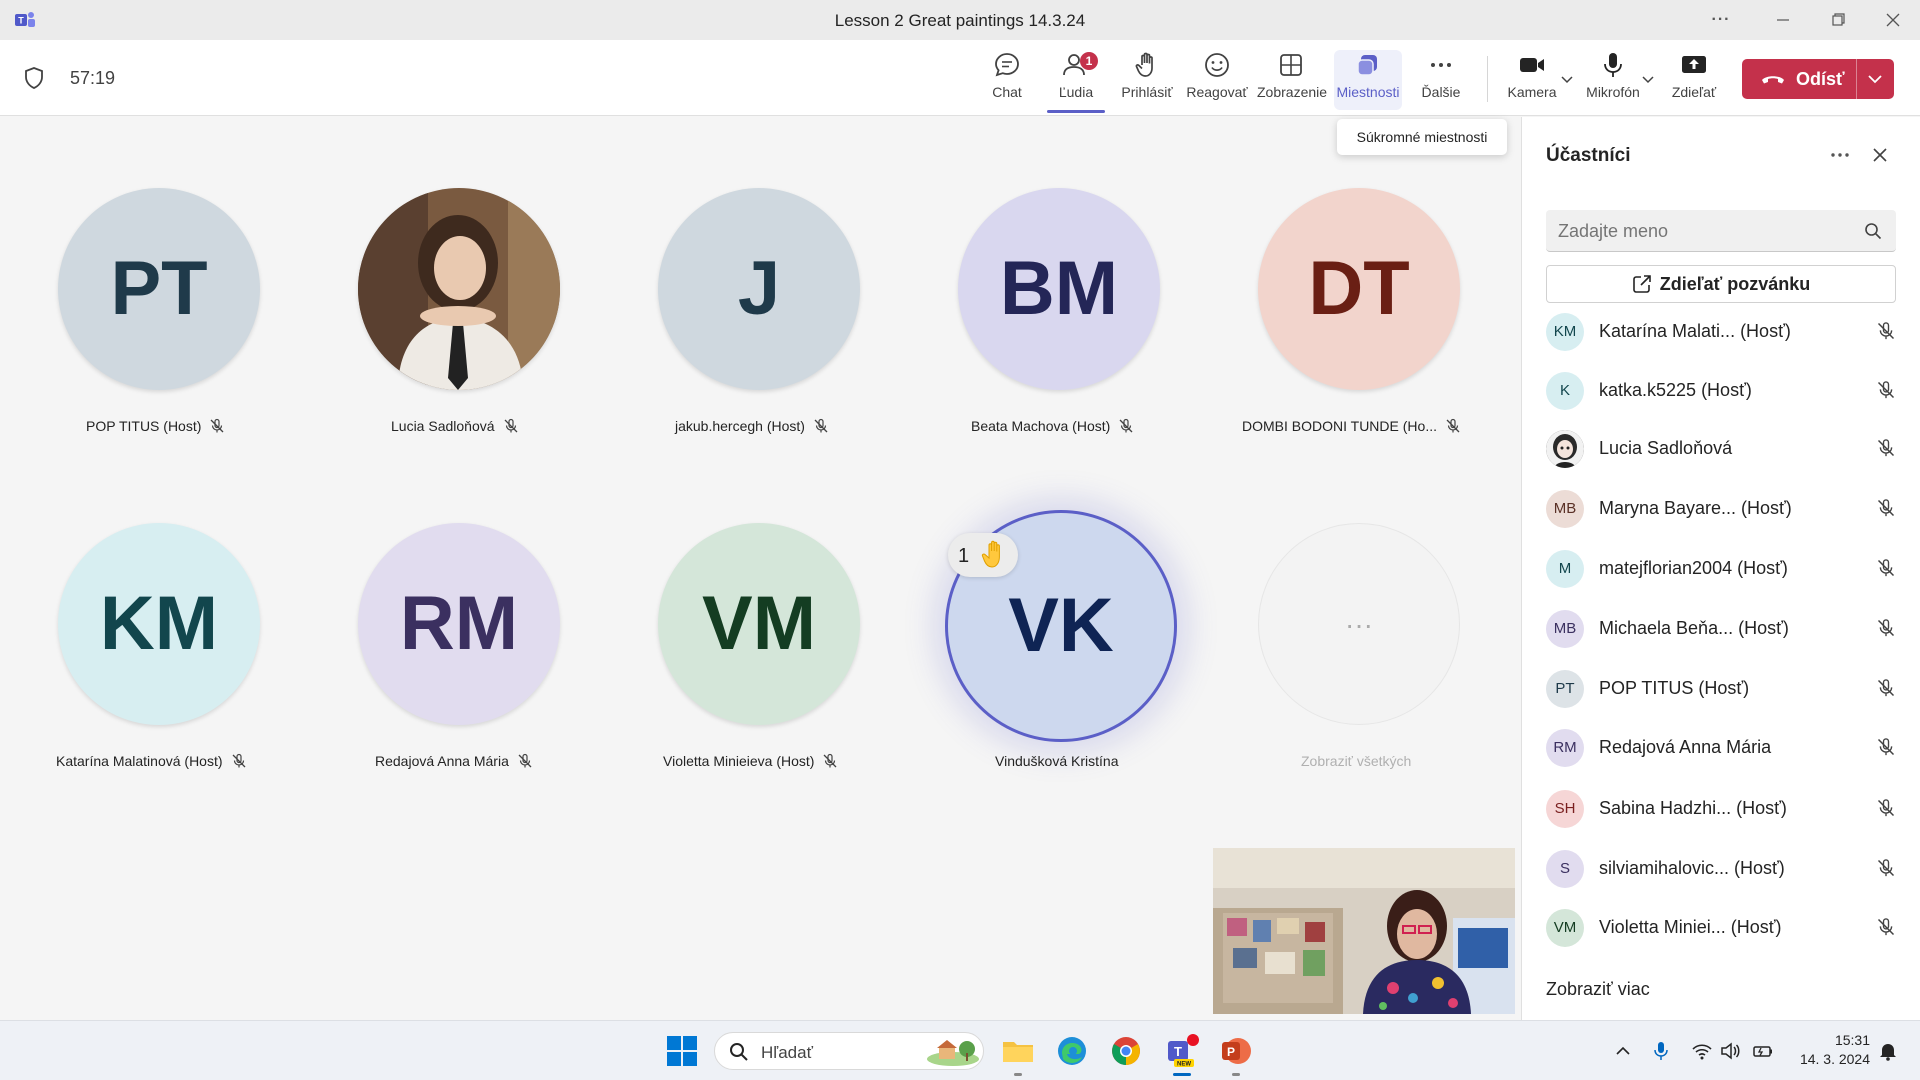 This screenshot has height=1080, width=1920. What do you see at coordinates (1685, 747) in the screenshot?
I see `participant-name: Redajová Anna Mária` at bounding box center [1685, 747].